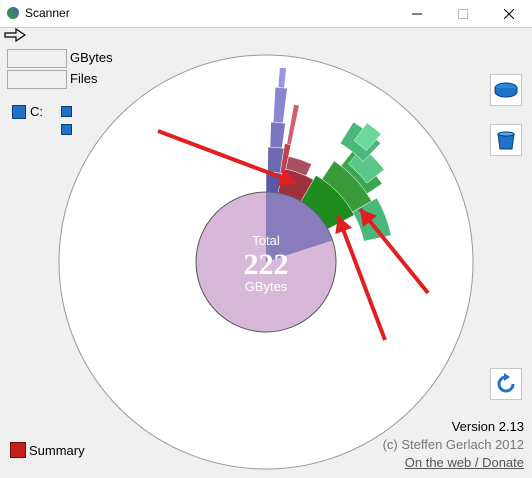  I want to click on collapse-icon, so click(66, 129).